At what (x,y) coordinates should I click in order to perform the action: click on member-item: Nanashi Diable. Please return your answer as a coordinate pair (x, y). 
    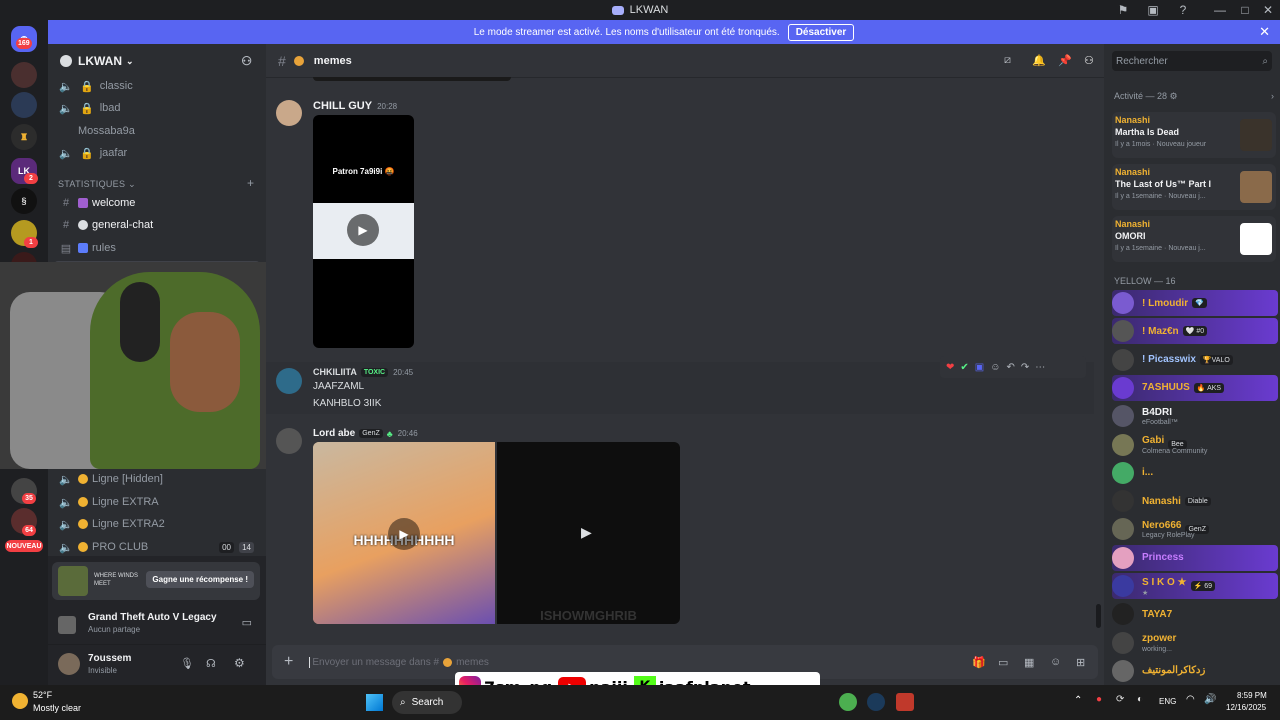
    Looking at the image, I should click on (1195, 501).